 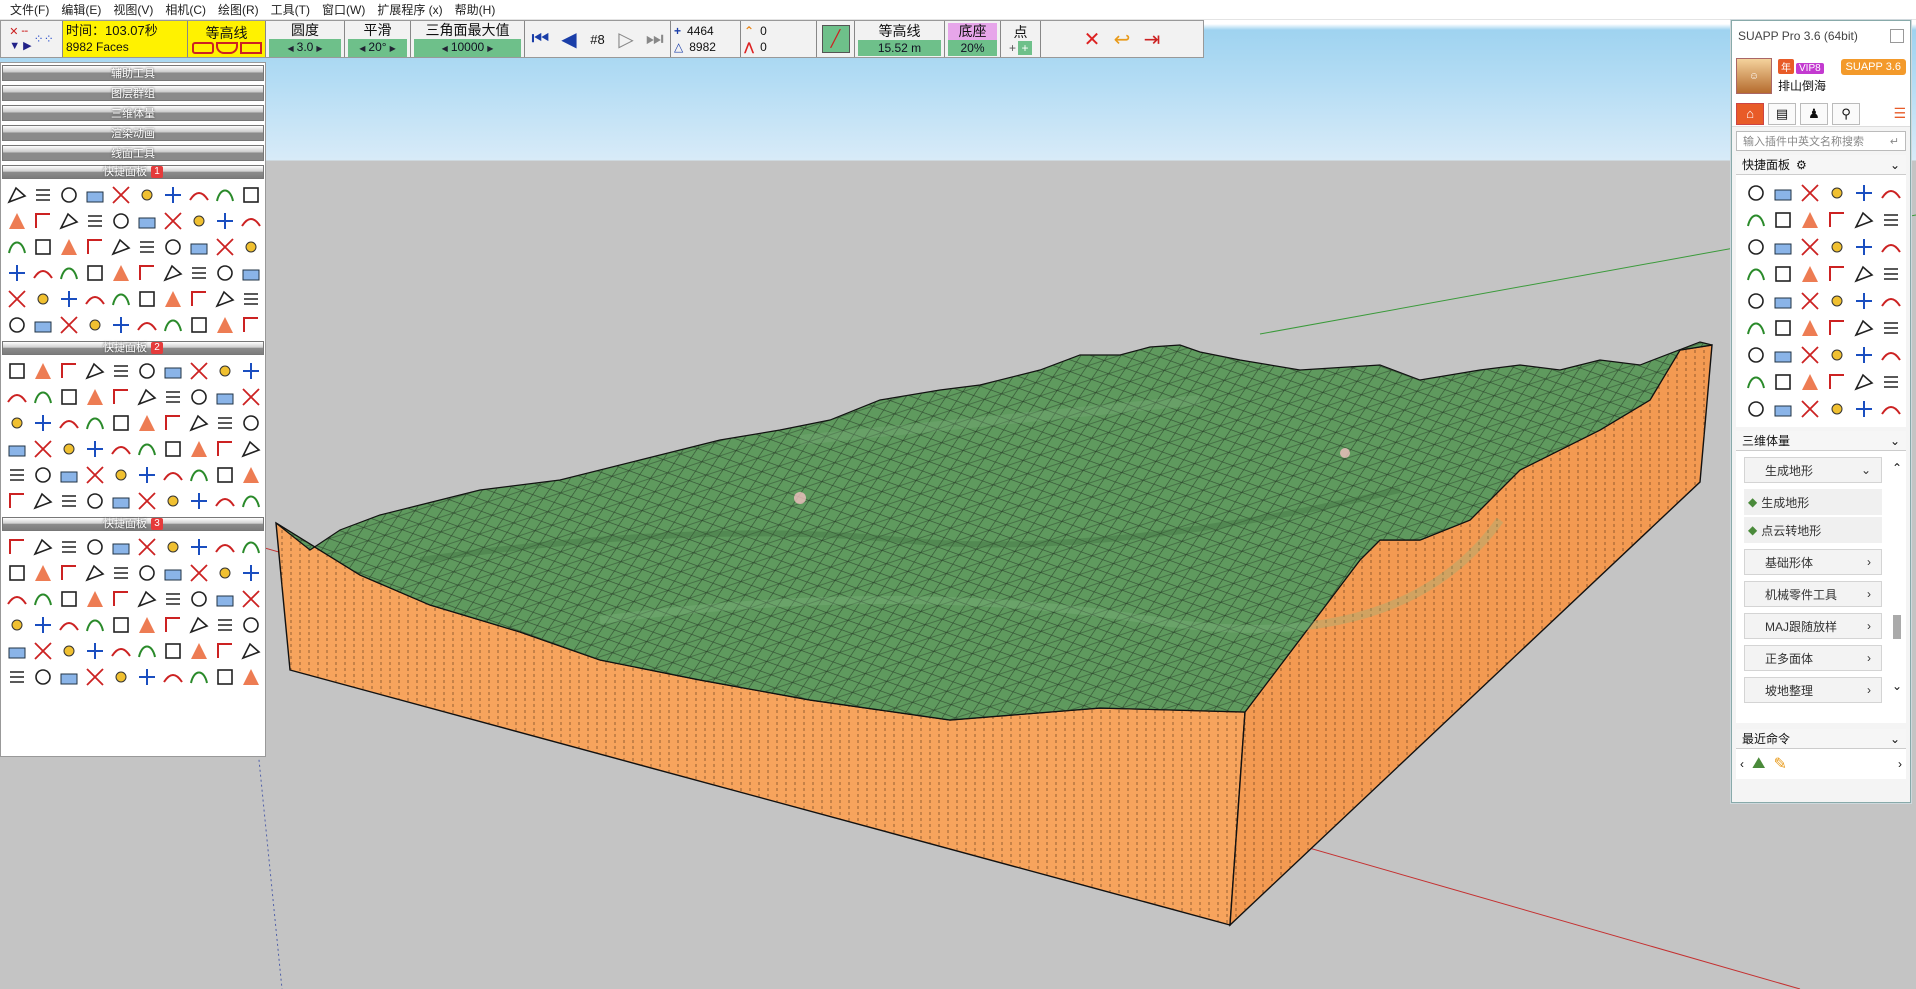 I want to click on exit-icon: ⇥, so click(x=1152, y=39).